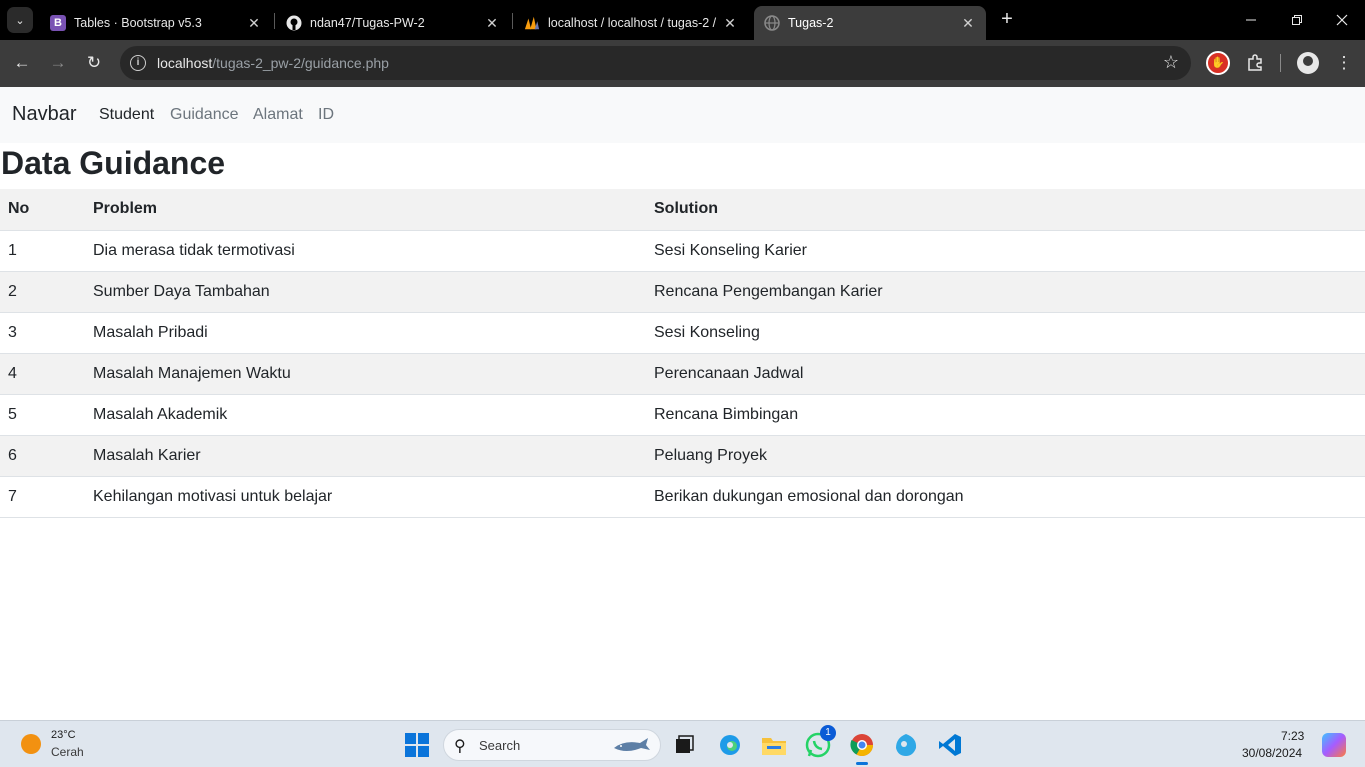 The image size is (1365, 767). Describe the element at coordinates (204, 115) in the screenshot. I see `nav-link-guidance: Guidance` at that location.